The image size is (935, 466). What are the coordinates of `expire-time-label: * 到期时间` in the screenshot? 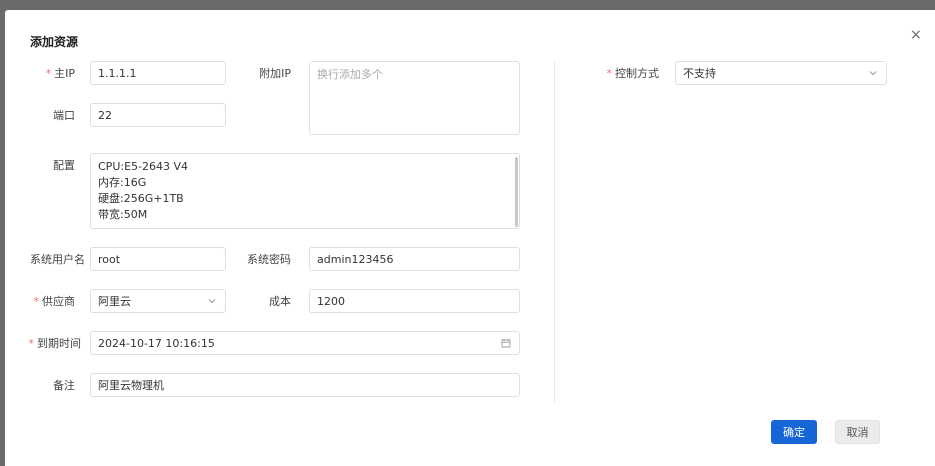 It's located at (55, 343).